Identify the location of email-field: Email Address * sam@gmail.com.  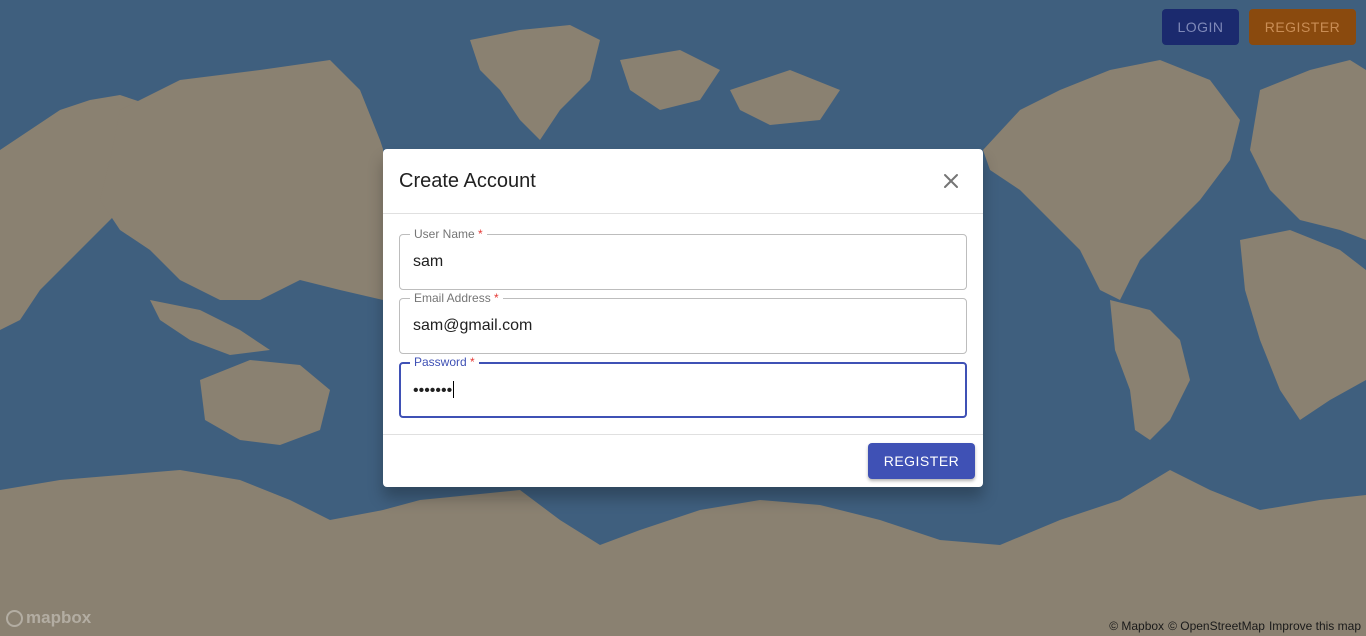
(683, 322).